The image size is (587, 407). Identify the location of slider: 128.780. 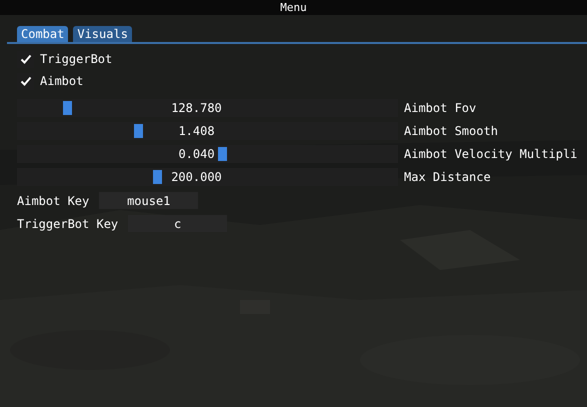
(207, 107).